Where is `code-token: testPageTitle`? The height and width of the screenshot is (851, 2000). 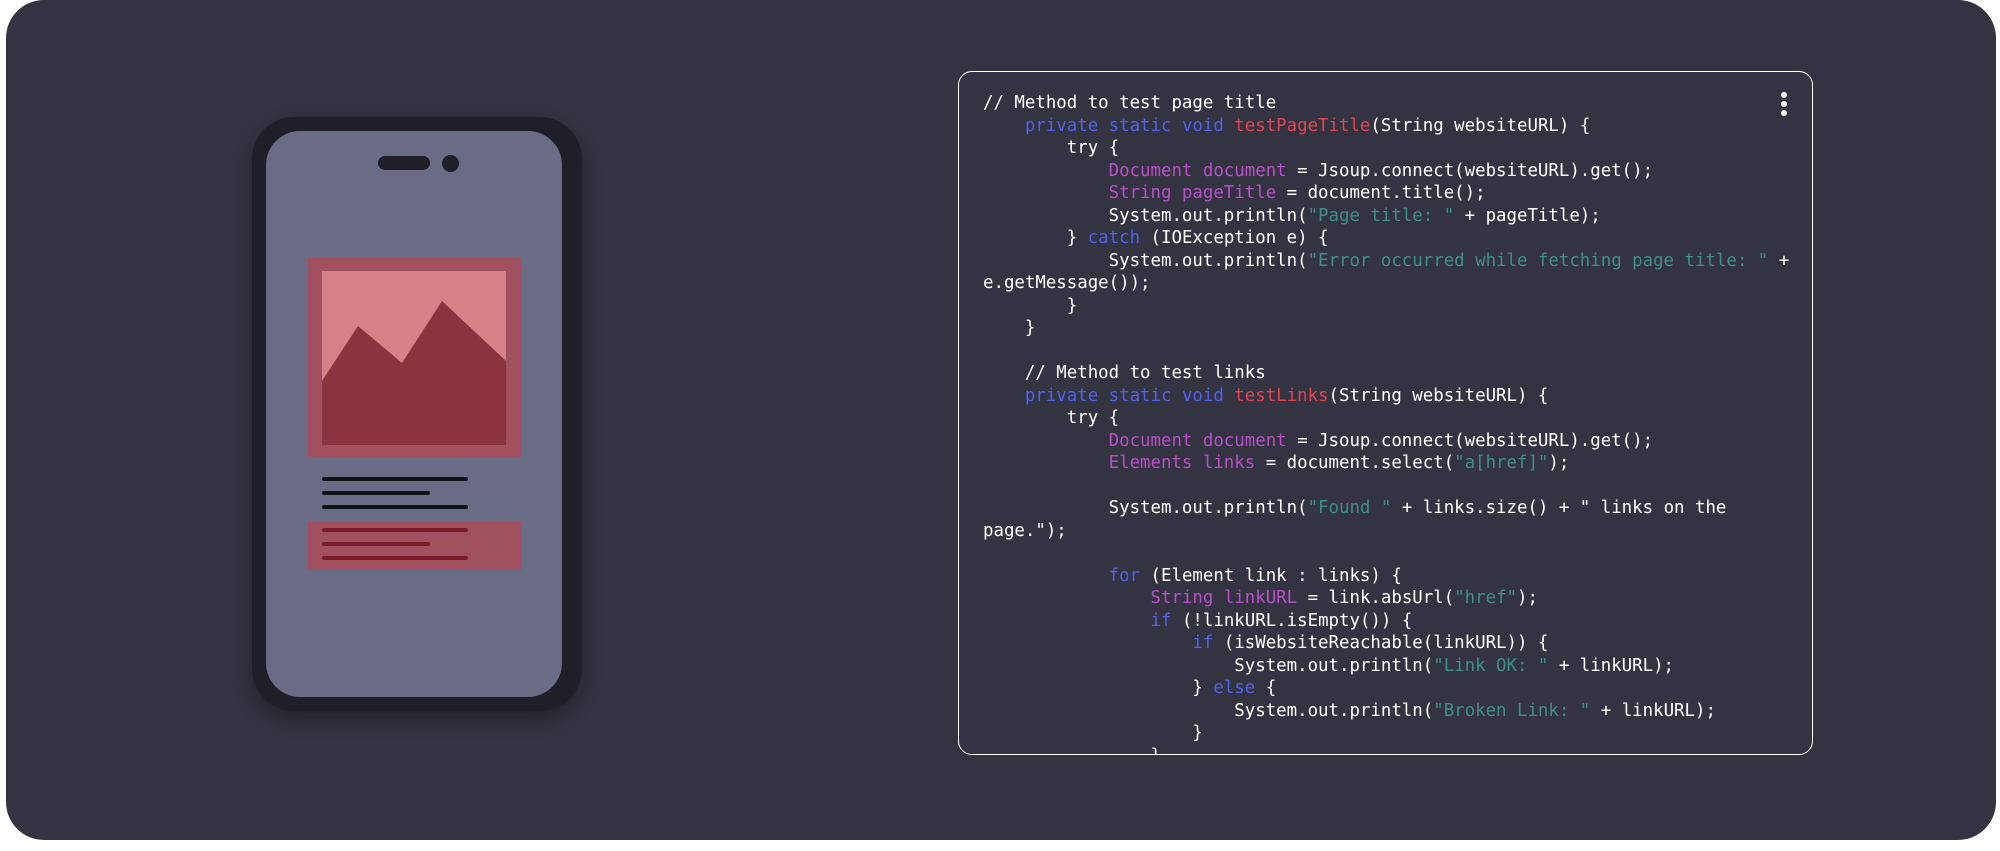
code-token: testPageTitle is located at coordinates (1302, 125).